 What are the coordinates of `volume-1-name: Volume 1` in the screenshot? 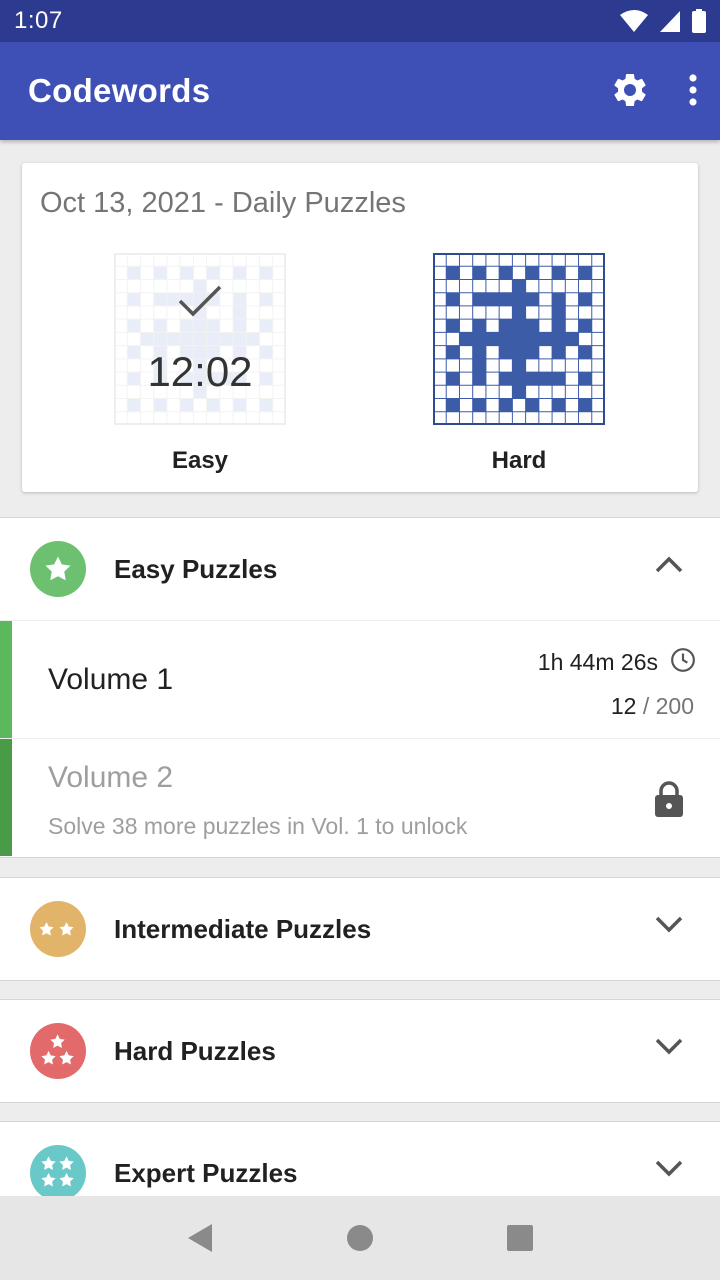 It's located at (111, 679).